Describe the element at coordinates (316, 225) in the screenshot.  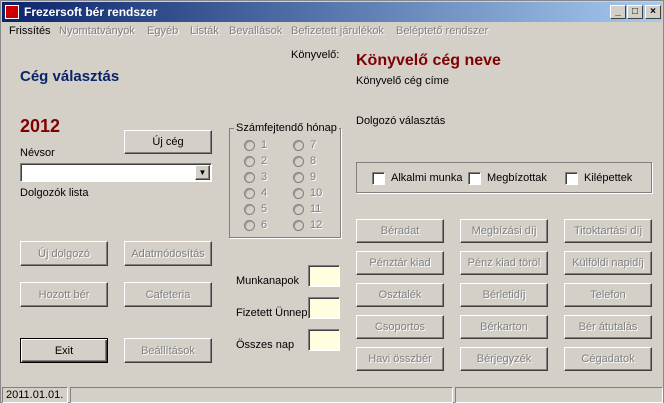
I see `month-radio-label: 12` at that location.